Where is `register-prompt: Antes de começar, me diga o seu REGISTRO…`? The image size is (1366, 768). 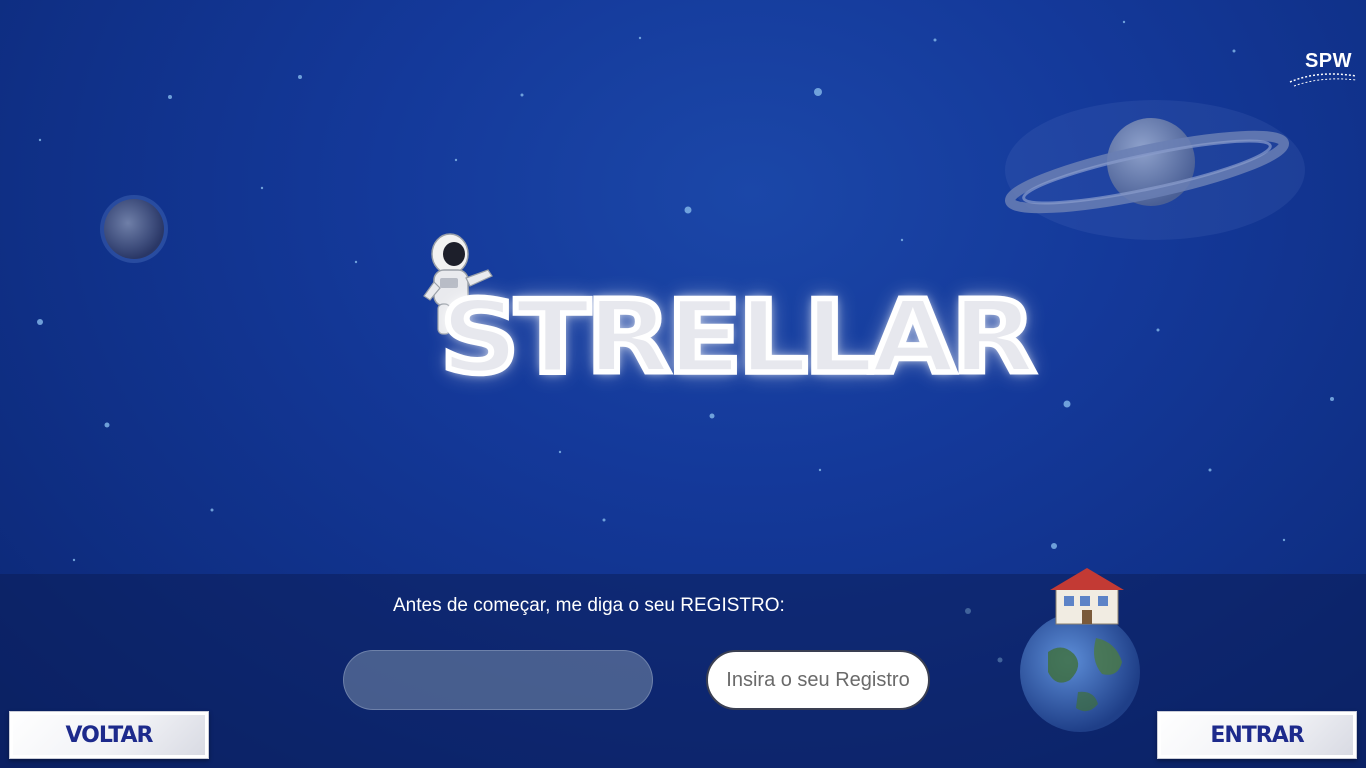
register-prompt: Antes de começar, me diga o seu REGISTRO… is located at coordinates (589, 605).